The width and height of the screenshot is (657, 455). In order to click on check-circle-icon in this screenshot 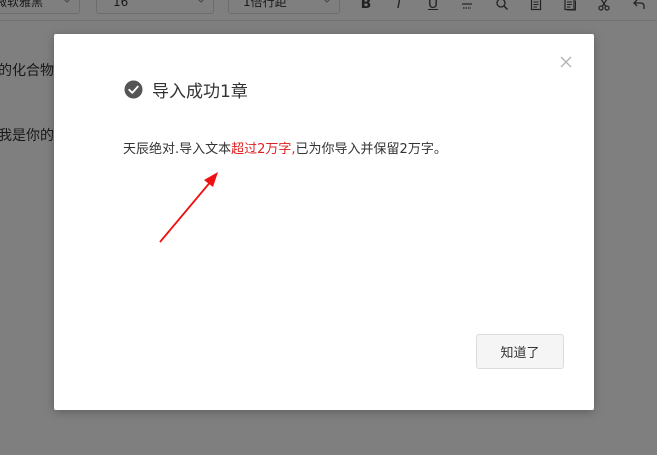, I will do `click(133, 89)`.